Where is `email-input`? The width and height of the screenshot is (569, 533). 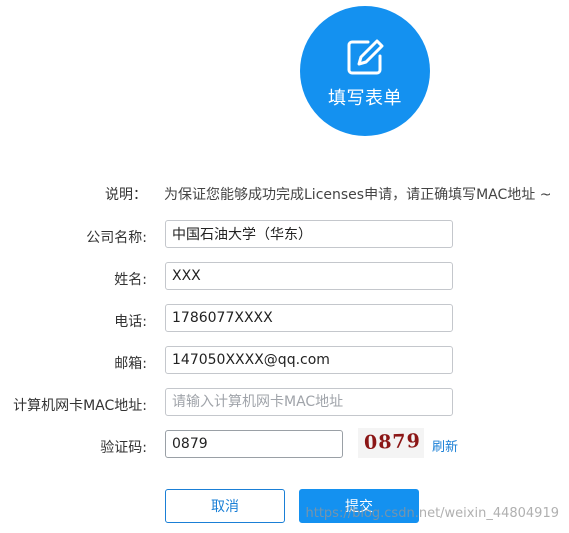 email-input is located at coordinates (309, 360).